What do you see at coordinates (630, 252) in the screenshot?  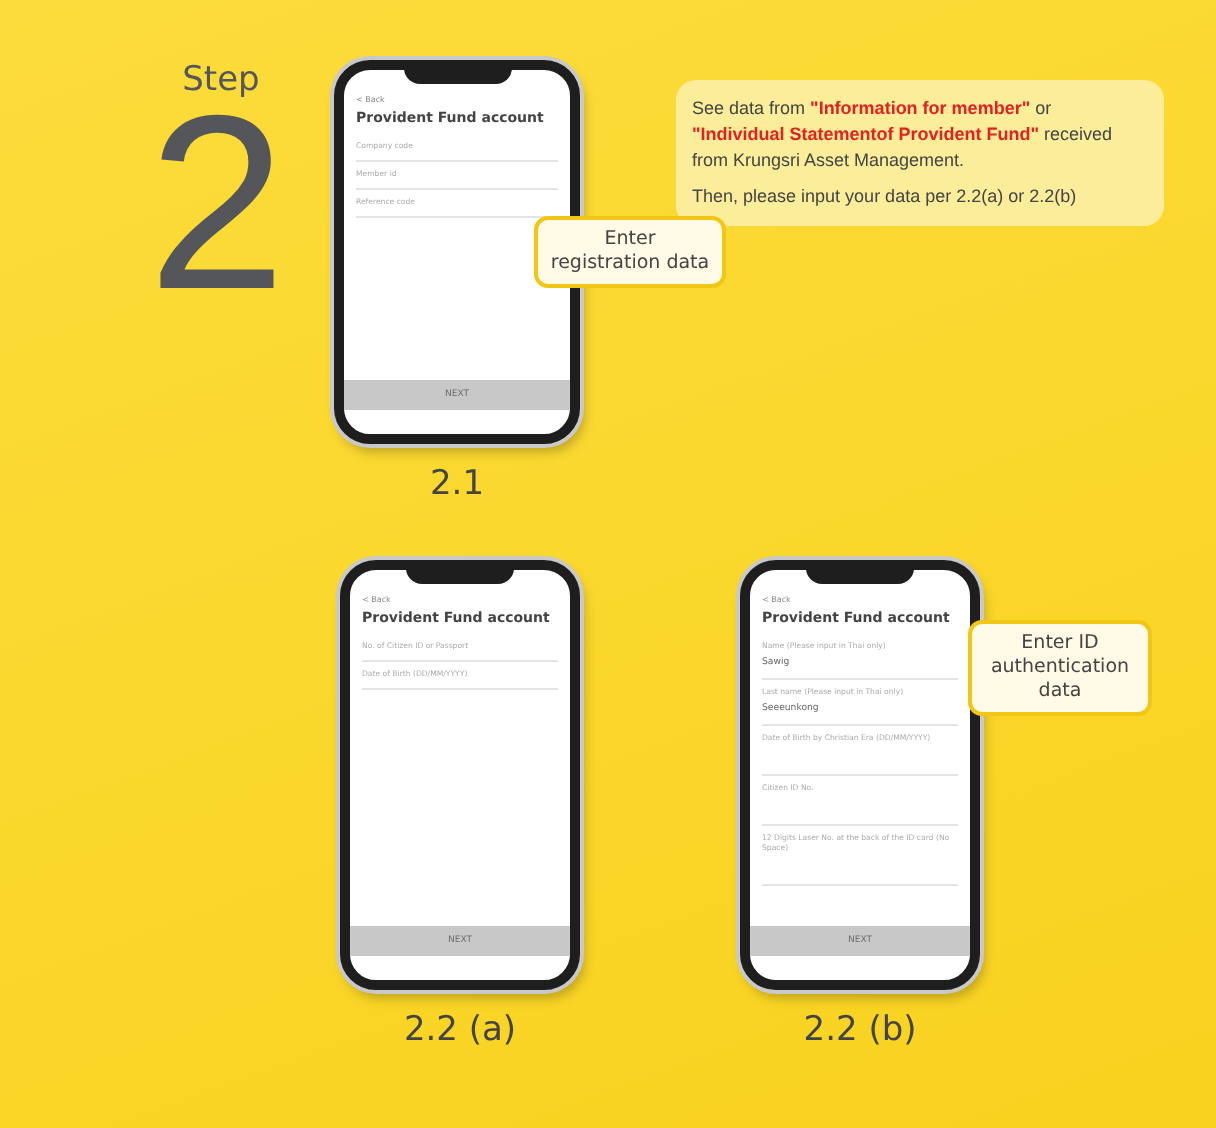 I see `speech-bubble: Enter registration data` at bounding box center [630, 252].